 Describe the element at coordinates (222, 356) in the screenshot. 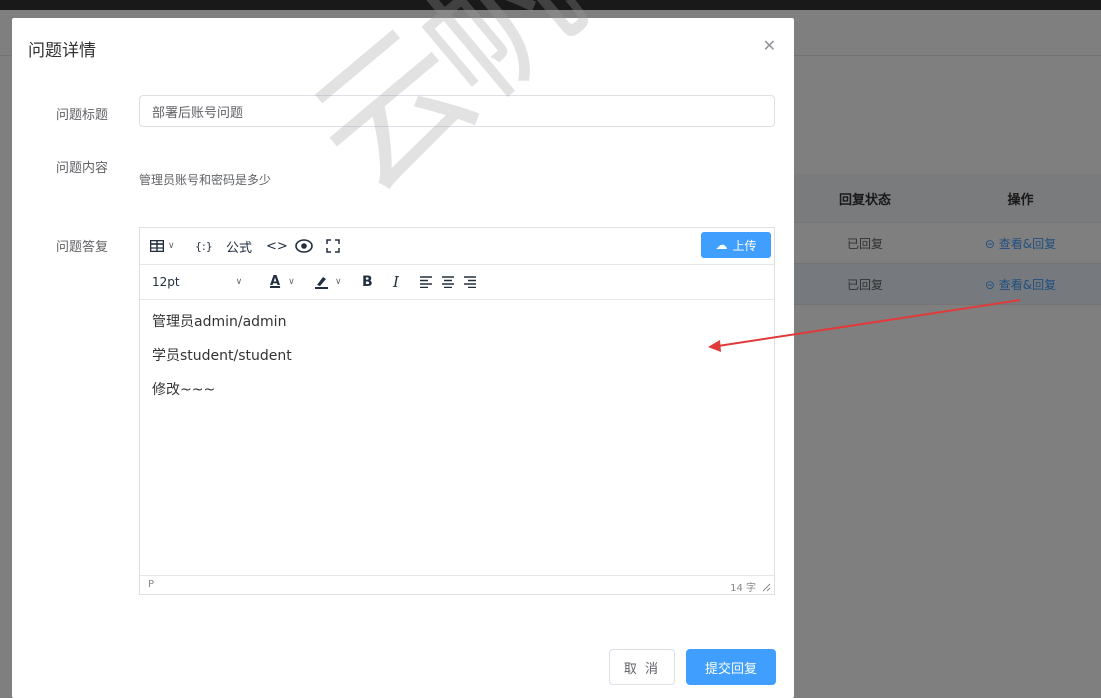

I see `editor-line: 学员student/student` at that location.